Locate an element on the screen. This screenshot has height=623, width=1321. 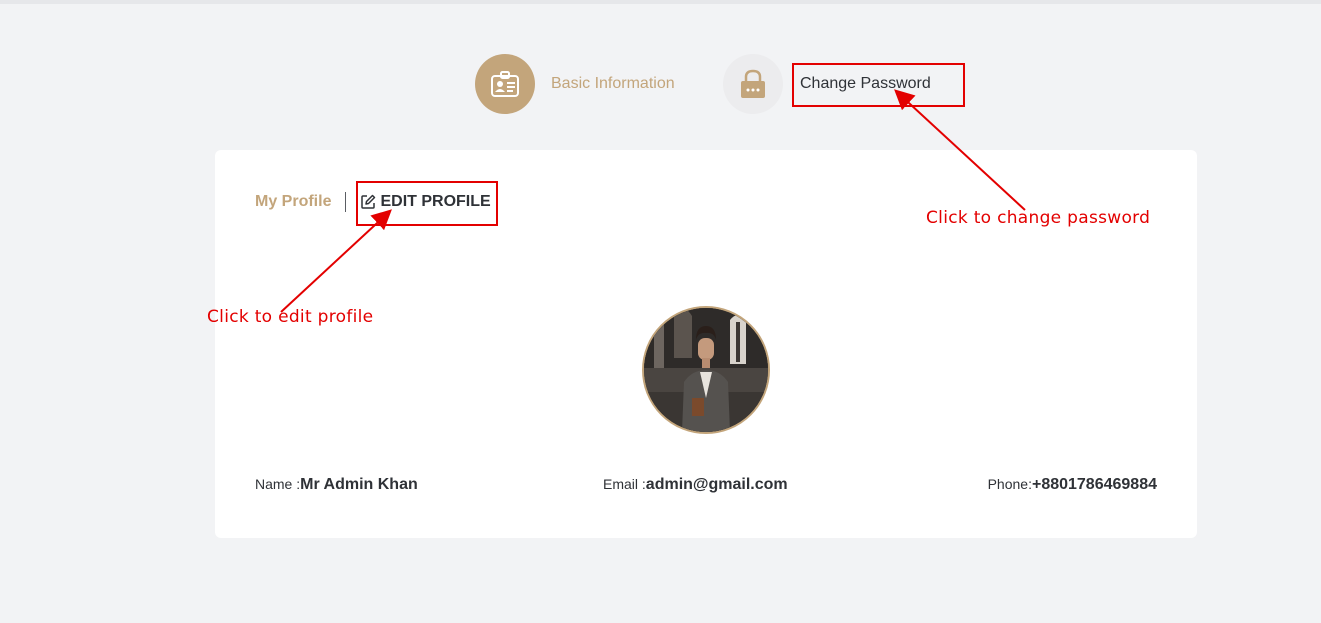
change-password-arrow is located at coordinates (960, 150).